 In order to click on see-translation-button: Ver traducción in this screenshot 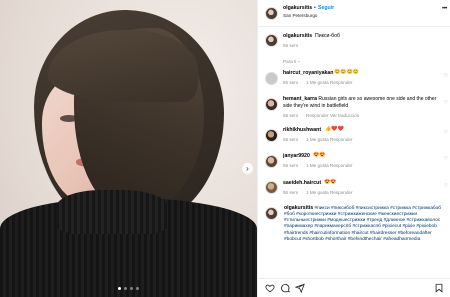, I will do `click(344, 115)`.